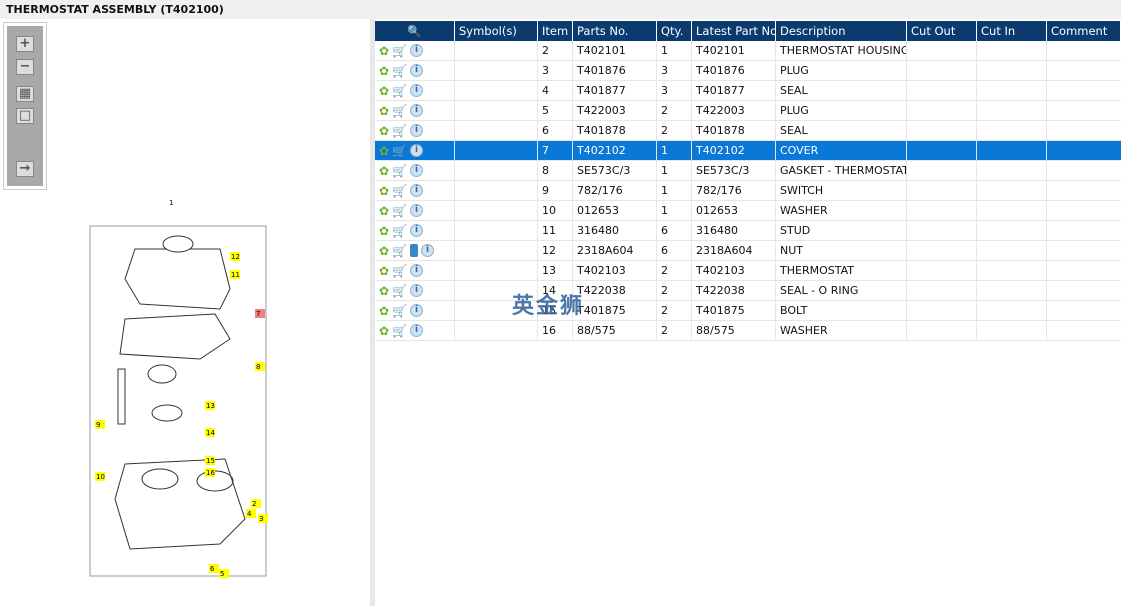  What do you see at coordinates (100, 477) in the screenshot?
I see `callout-label: 10` at bounding box center [100, 477].